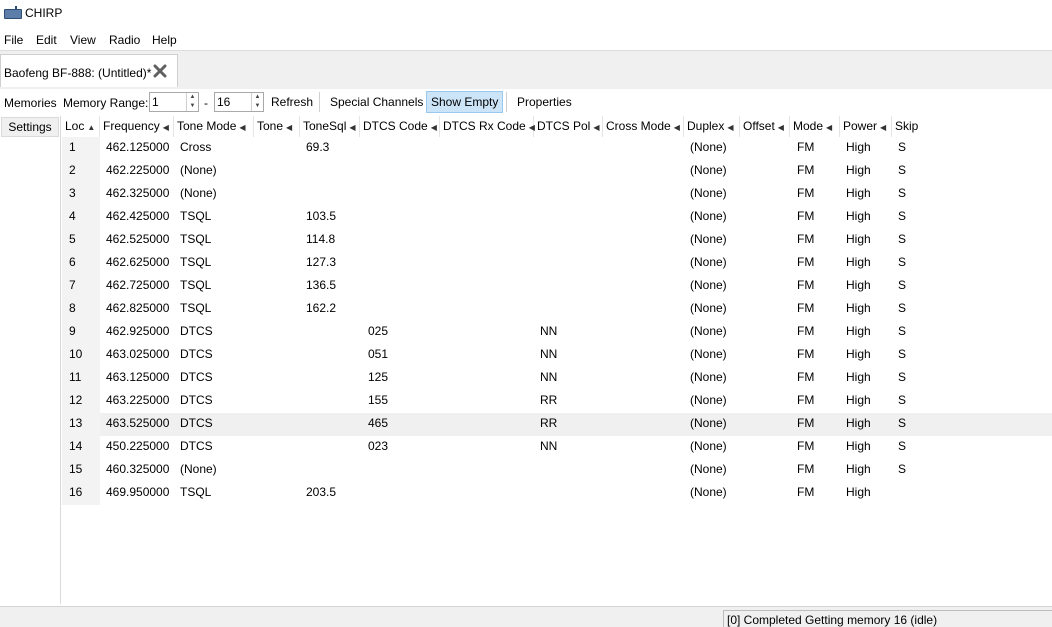 The image size is (1052, 627). What do you see at coordinates (321, 263) in the screenshot?
I see `cell-tonesql: 127.3` at bounding box center [321, 263].